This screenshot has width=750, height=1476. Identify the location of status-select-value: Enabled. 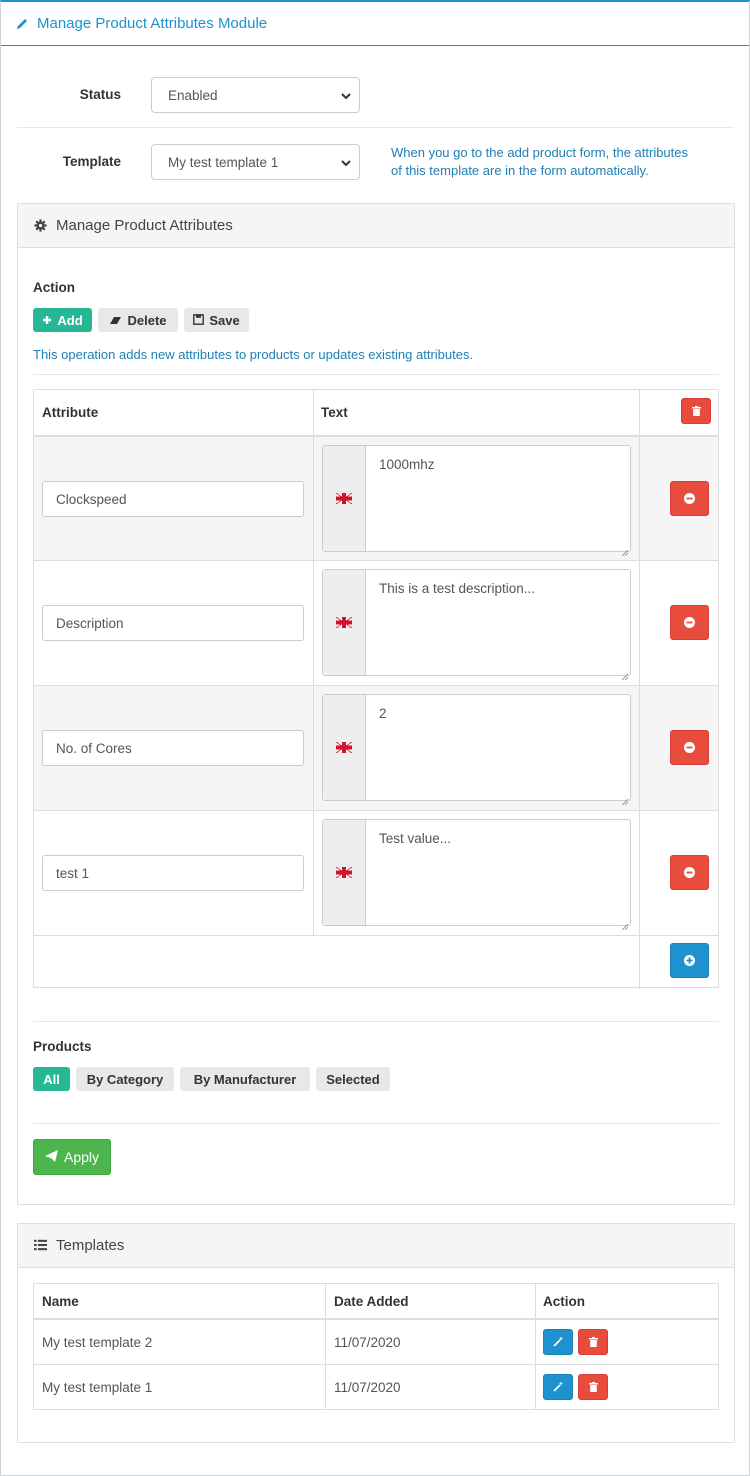
(193, 95).